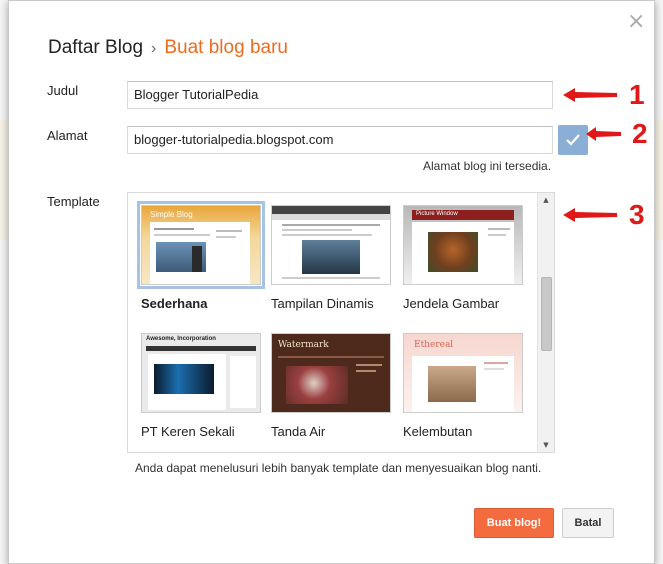 The image size is (663, 564). I want to click on template-option-ethereal: Ethereal Kelembutan, so click(464, 386).